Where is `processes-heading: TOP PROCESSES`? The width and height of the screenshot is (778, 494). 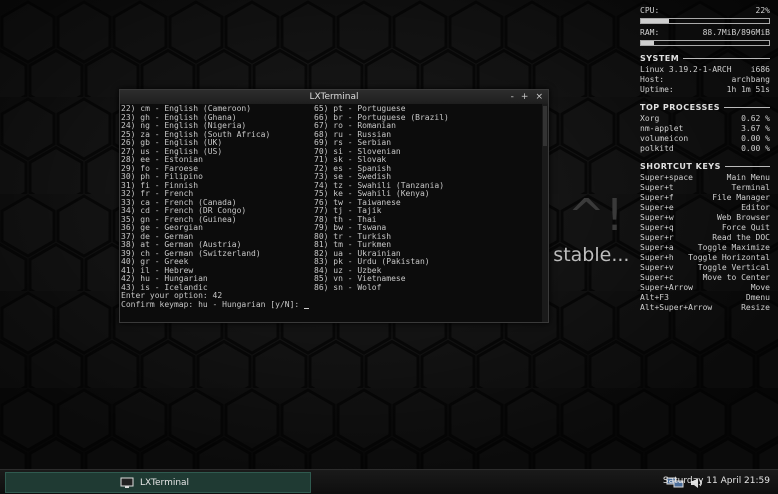 processes-heading: TOP PROCESSES is located at coordinates (705, 107).